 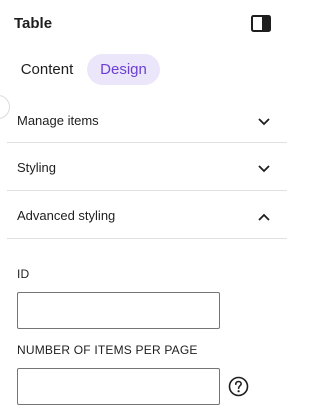 I want to click on items-per-page-input, so click(x=118, y=386).